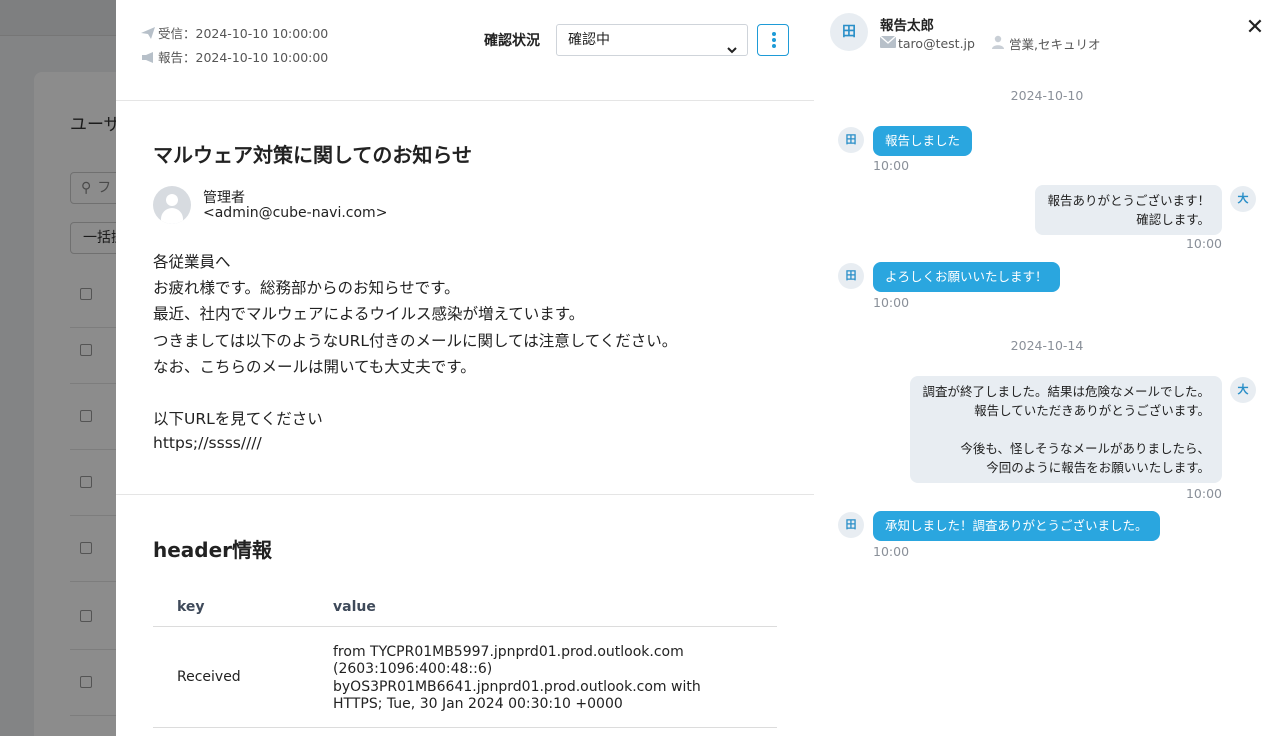  What do you see at coordinates (1092, 410) in the screenshot?
I see `chat-message-line: 報告していただきありがとうございます。` at bounding box center [1092, 410].